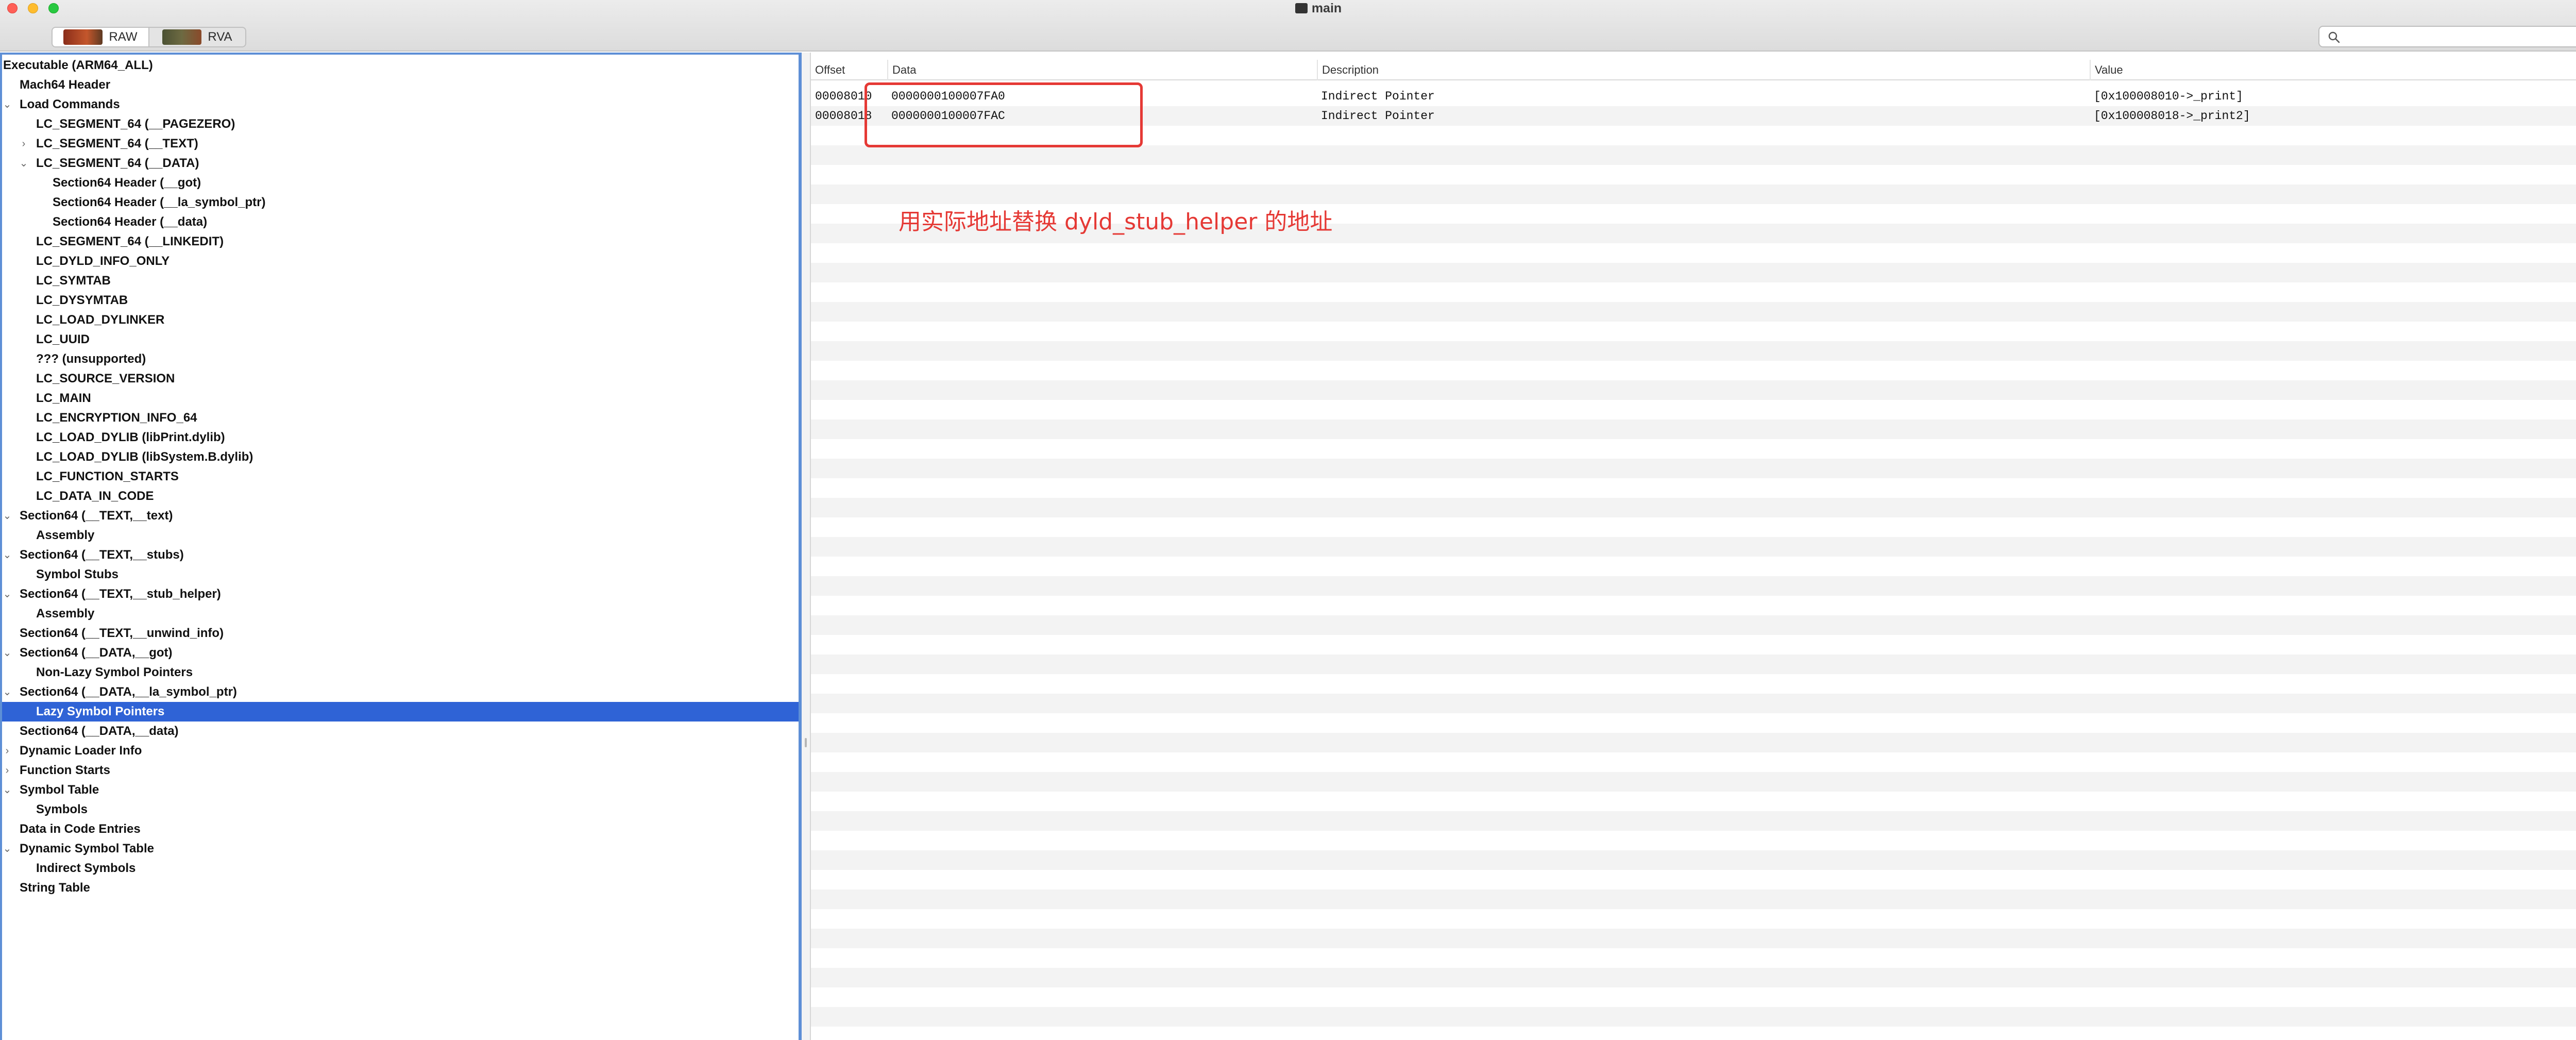  What do you see at coordinates (400, 614) in the screenshot?
I see `outline-item: Assembly` at bounding box center [400, 614].